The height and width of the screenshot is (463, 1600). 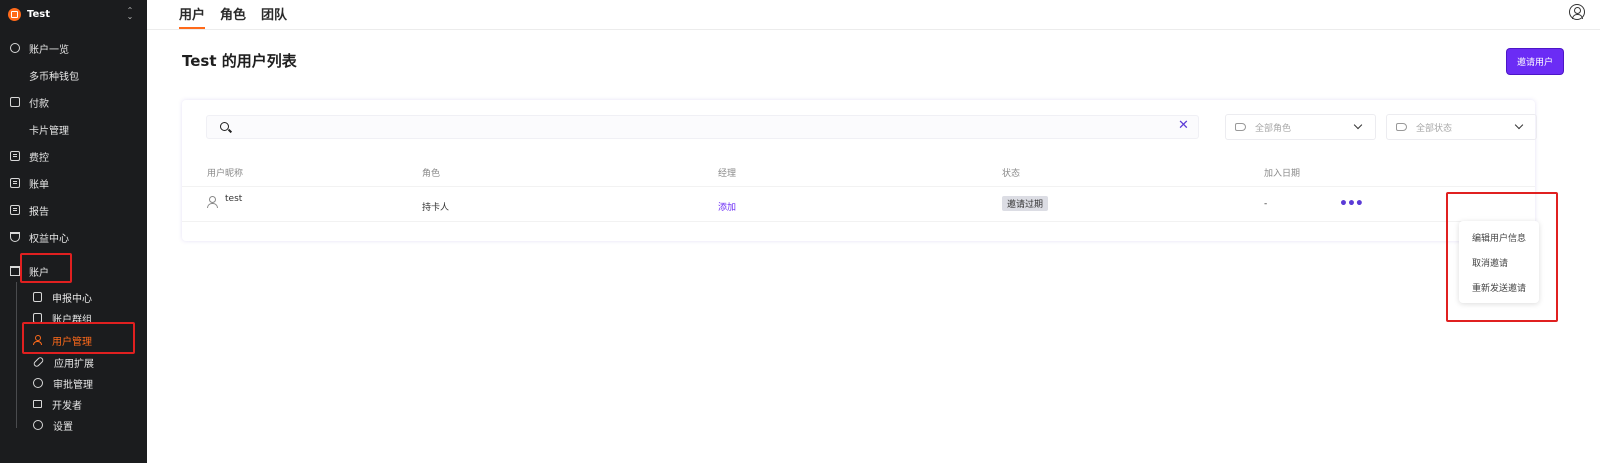 What do you see at coordinates (38, 383) in the screenshot?
I see `check-circle-icon` at bounding box center [38, 383].